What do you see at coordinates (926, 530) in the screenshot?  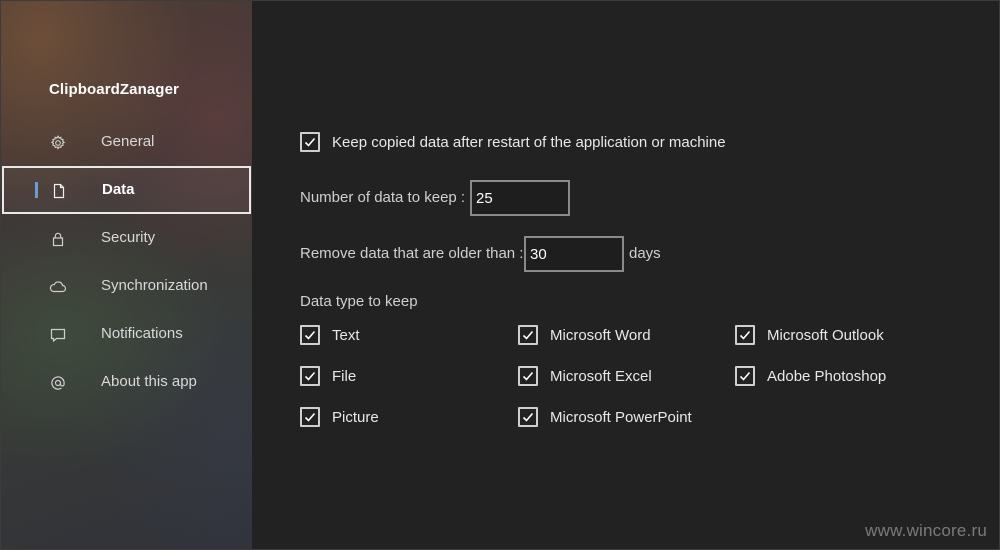 I see `watermark: www.wincore.ru` at bounding box center [926, 530].